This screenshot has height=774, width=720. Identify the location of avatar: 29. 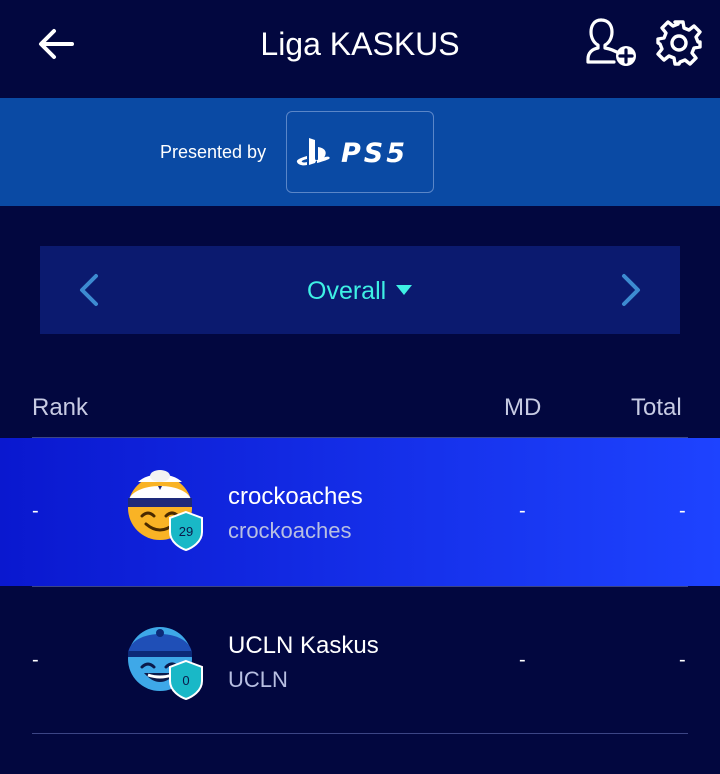
(165, 511).